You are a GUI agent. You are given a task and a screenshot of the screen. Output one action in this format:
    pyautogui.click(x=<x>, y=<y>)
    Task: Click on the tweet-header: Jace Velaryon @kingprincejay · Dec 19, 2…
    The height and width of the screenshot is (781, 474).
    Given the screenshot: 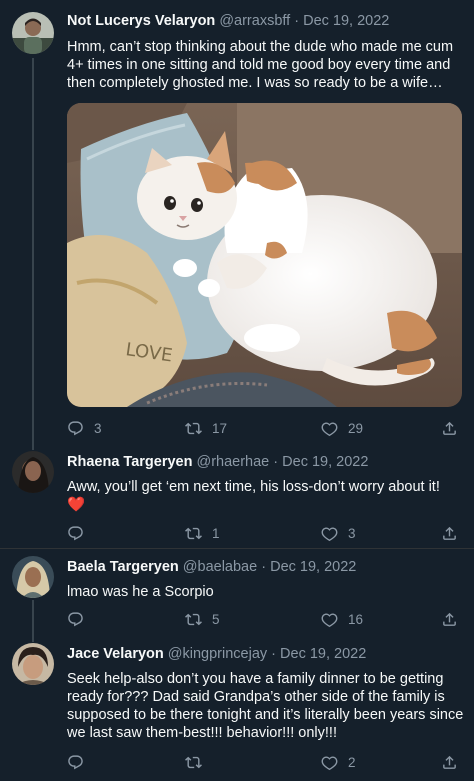 What is the action you would take?
    pyautogui.click(x=266, y=654)
    